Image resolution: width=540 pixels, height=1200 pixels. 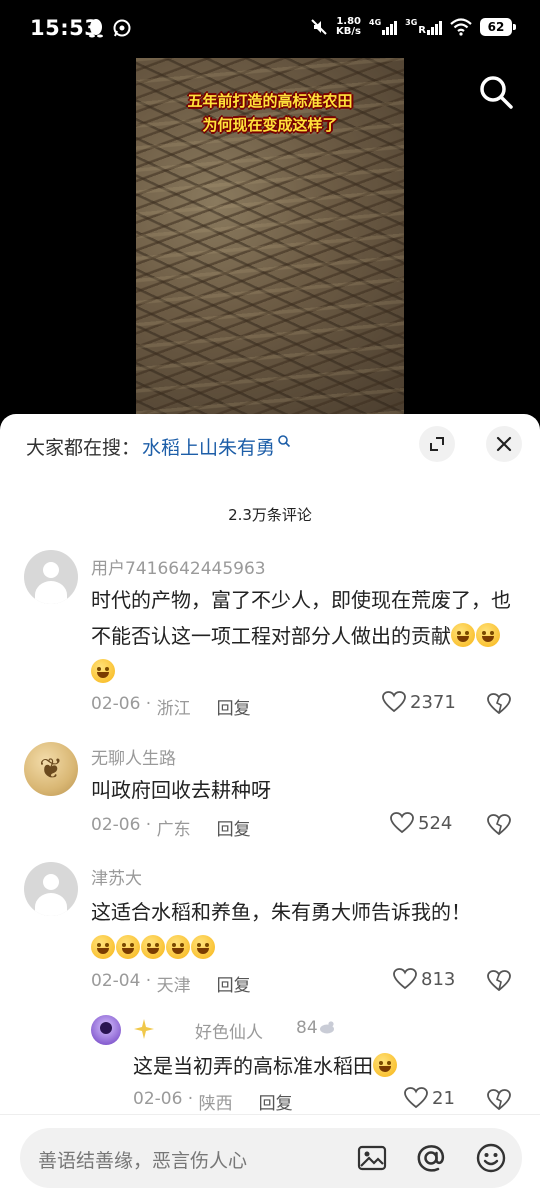 I want to click on emoji-icon, so click(x=491, y=1158).